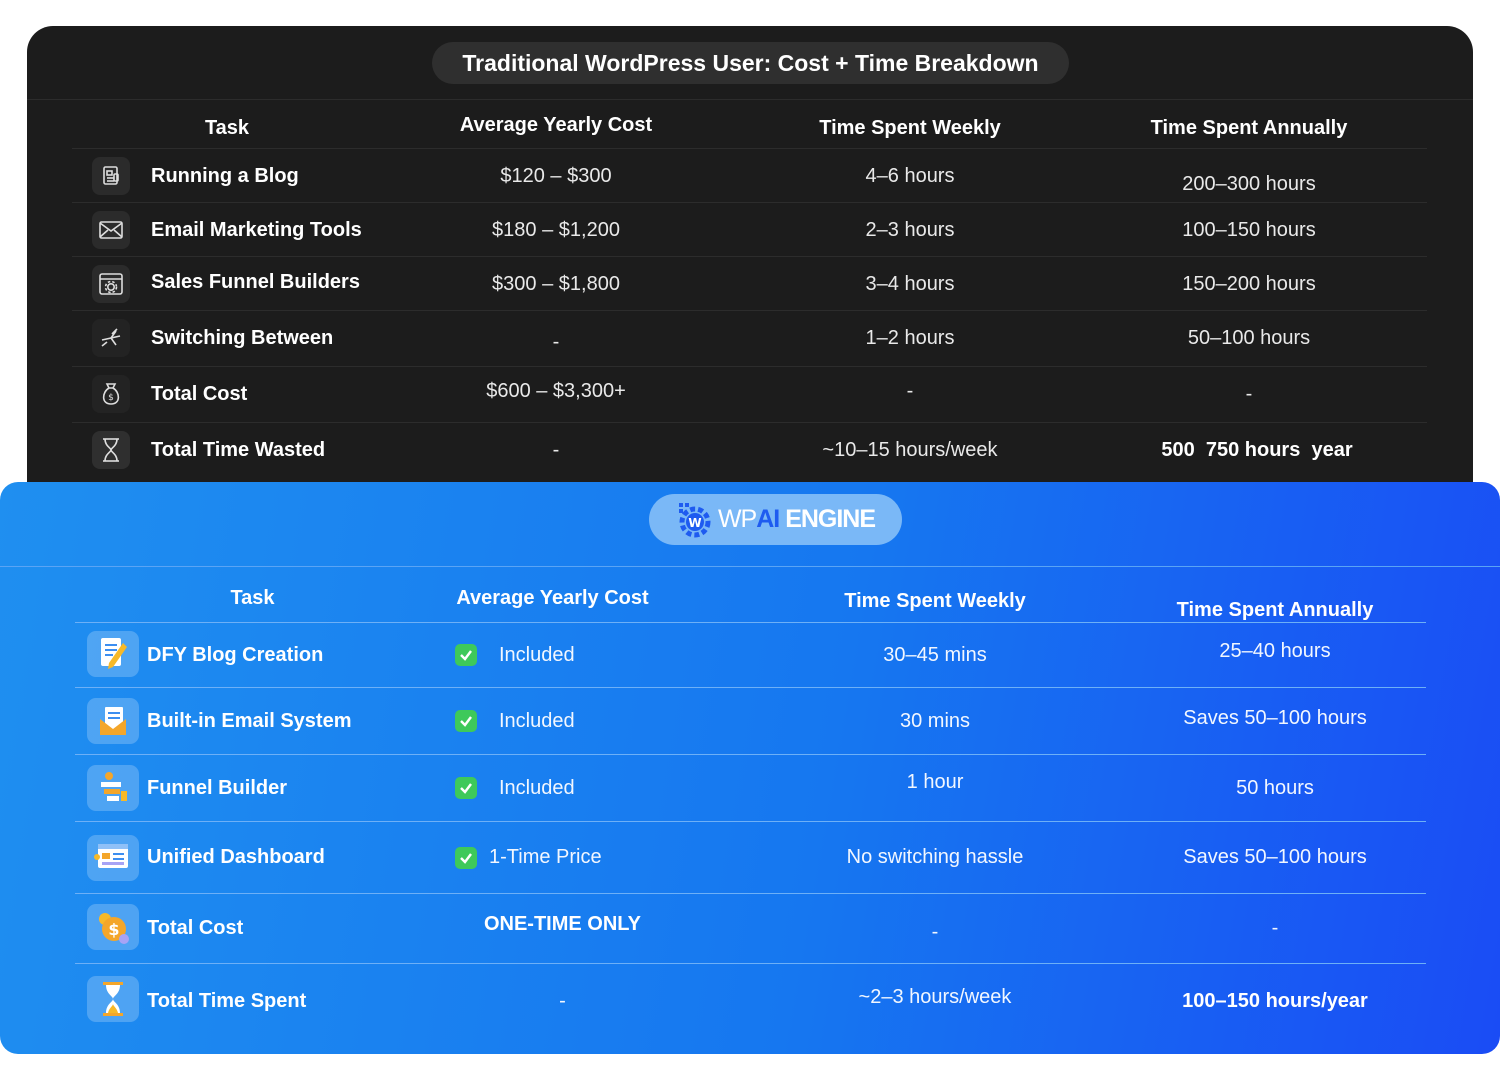 This screenshot has height=1072, width=1500. What do you see at coordinates (935, 654) in the screenshot?
I see `weekly-value: 30–45 mins` at bounding box center [935, 654].